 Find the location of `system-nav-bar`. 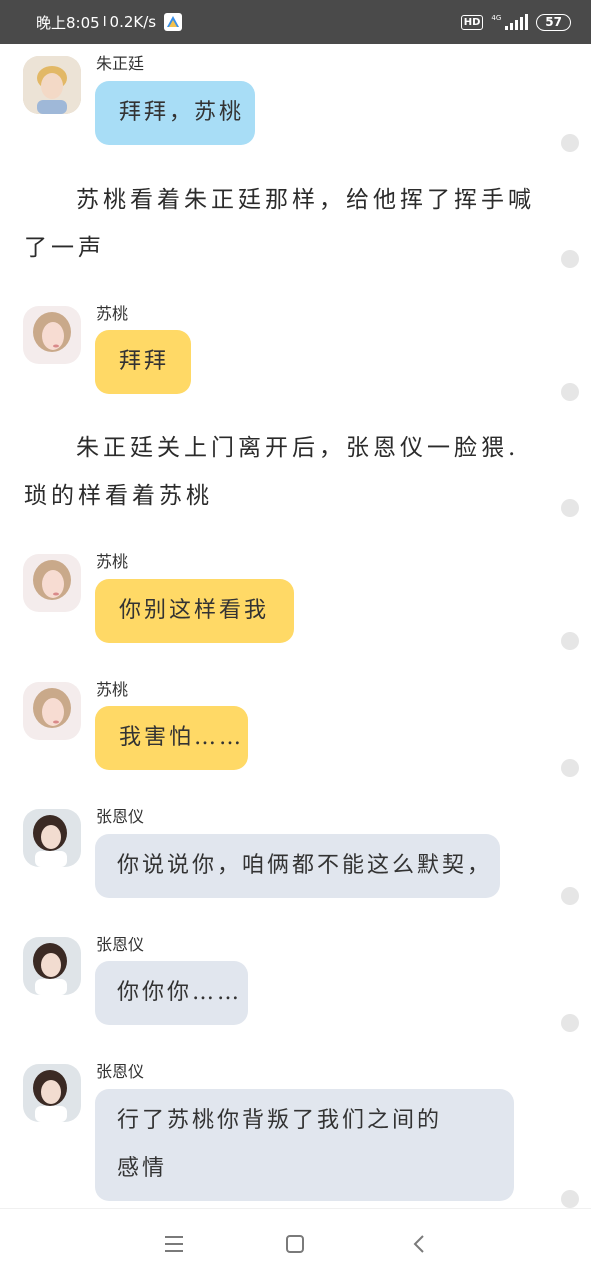

system-nav-bar is located at coordinates (295, 1244).